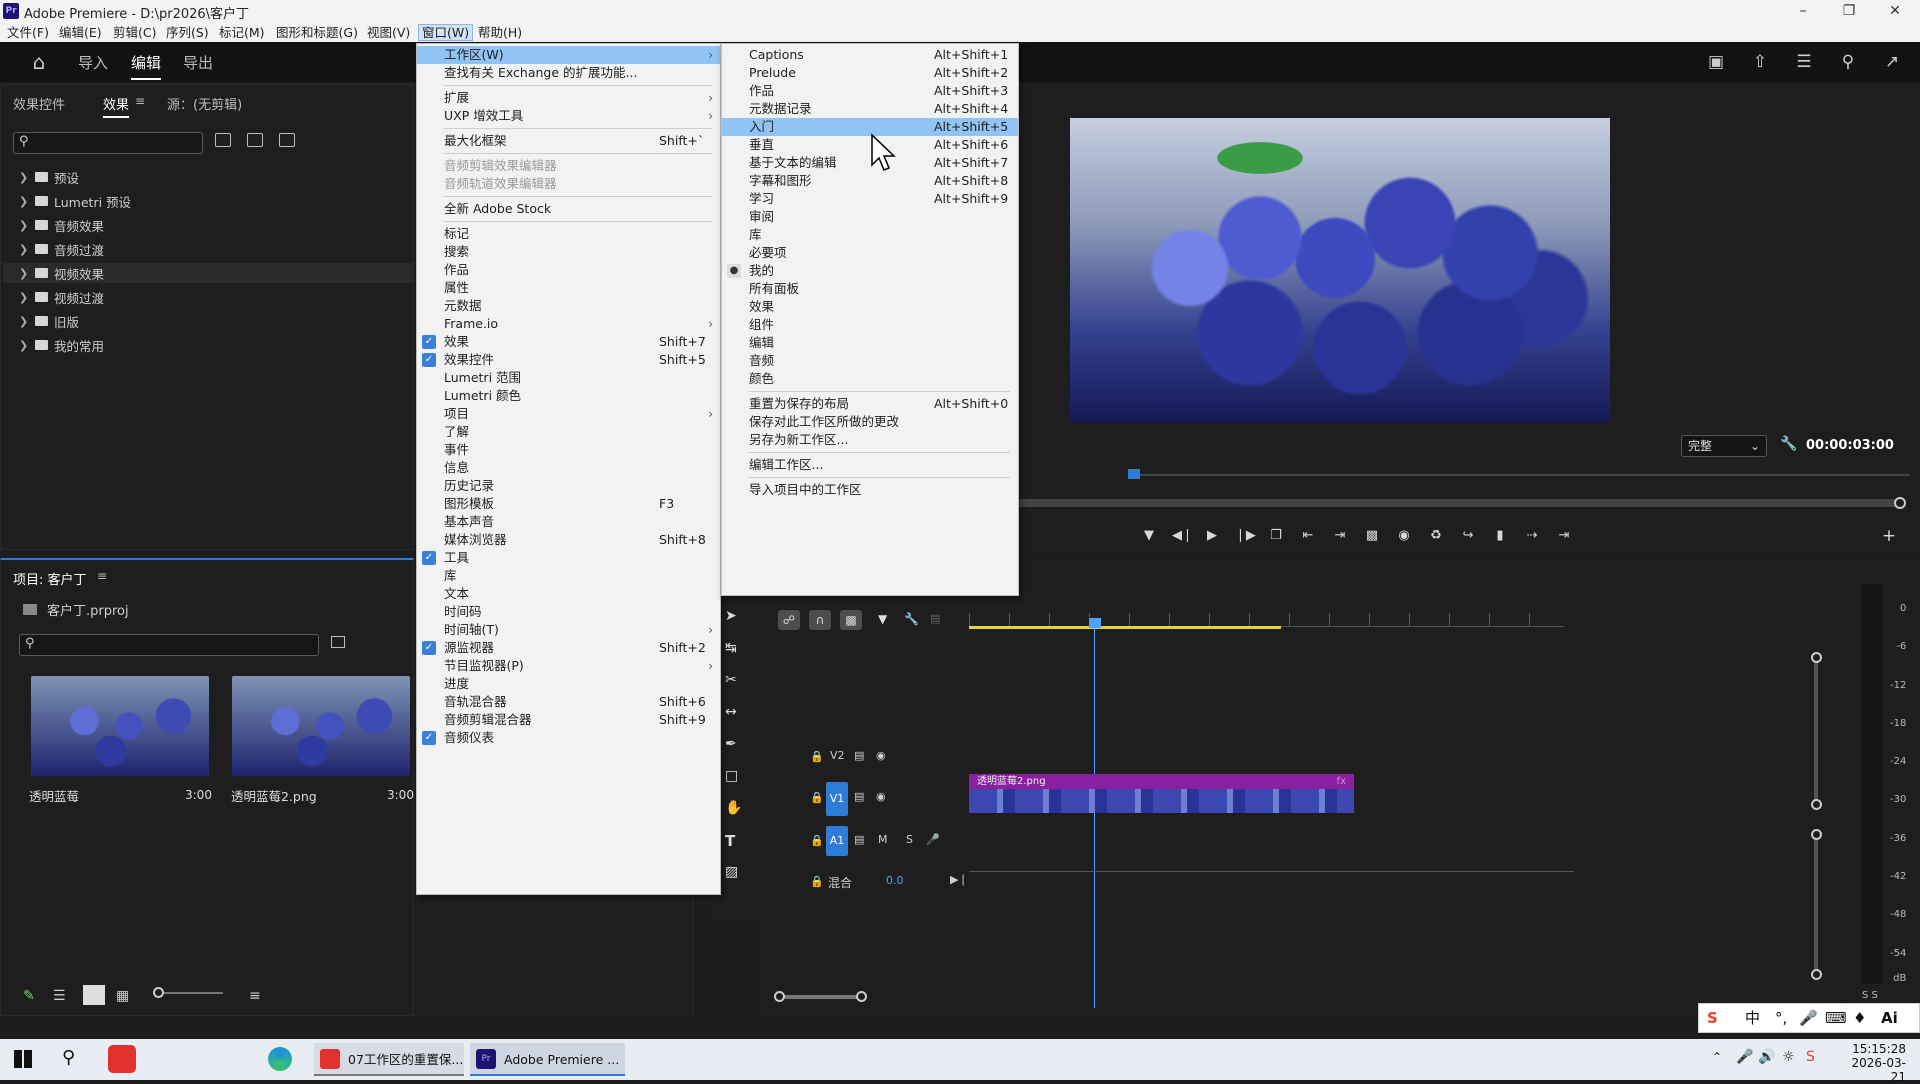 The height and width of the screenshot is (1084, 1920). Describe the element at coordinates (1266, 620) in the screenshot. I see `timeline-ruler` at that location.